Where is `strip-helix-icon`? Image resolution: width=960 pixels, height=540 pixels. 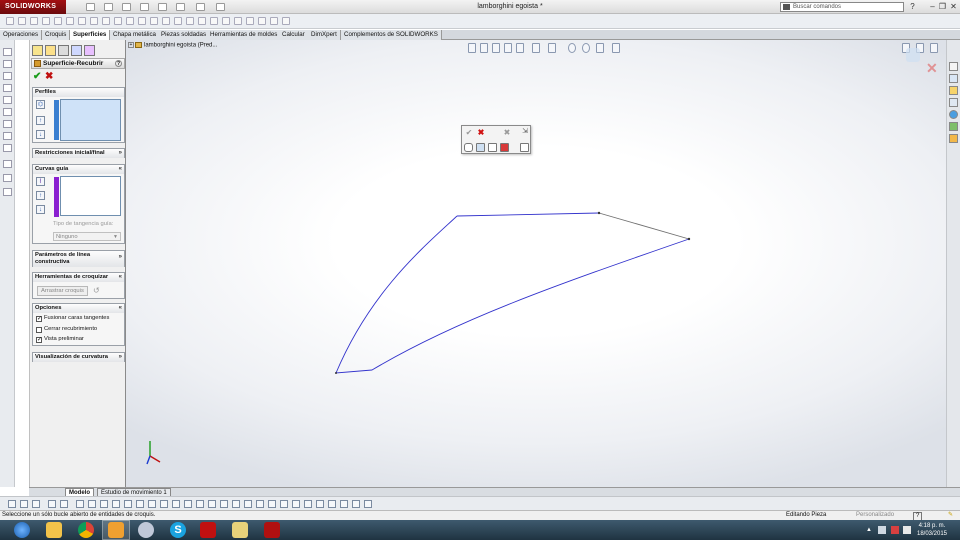
strip-helix-icon is located at coordinates (7, 192).